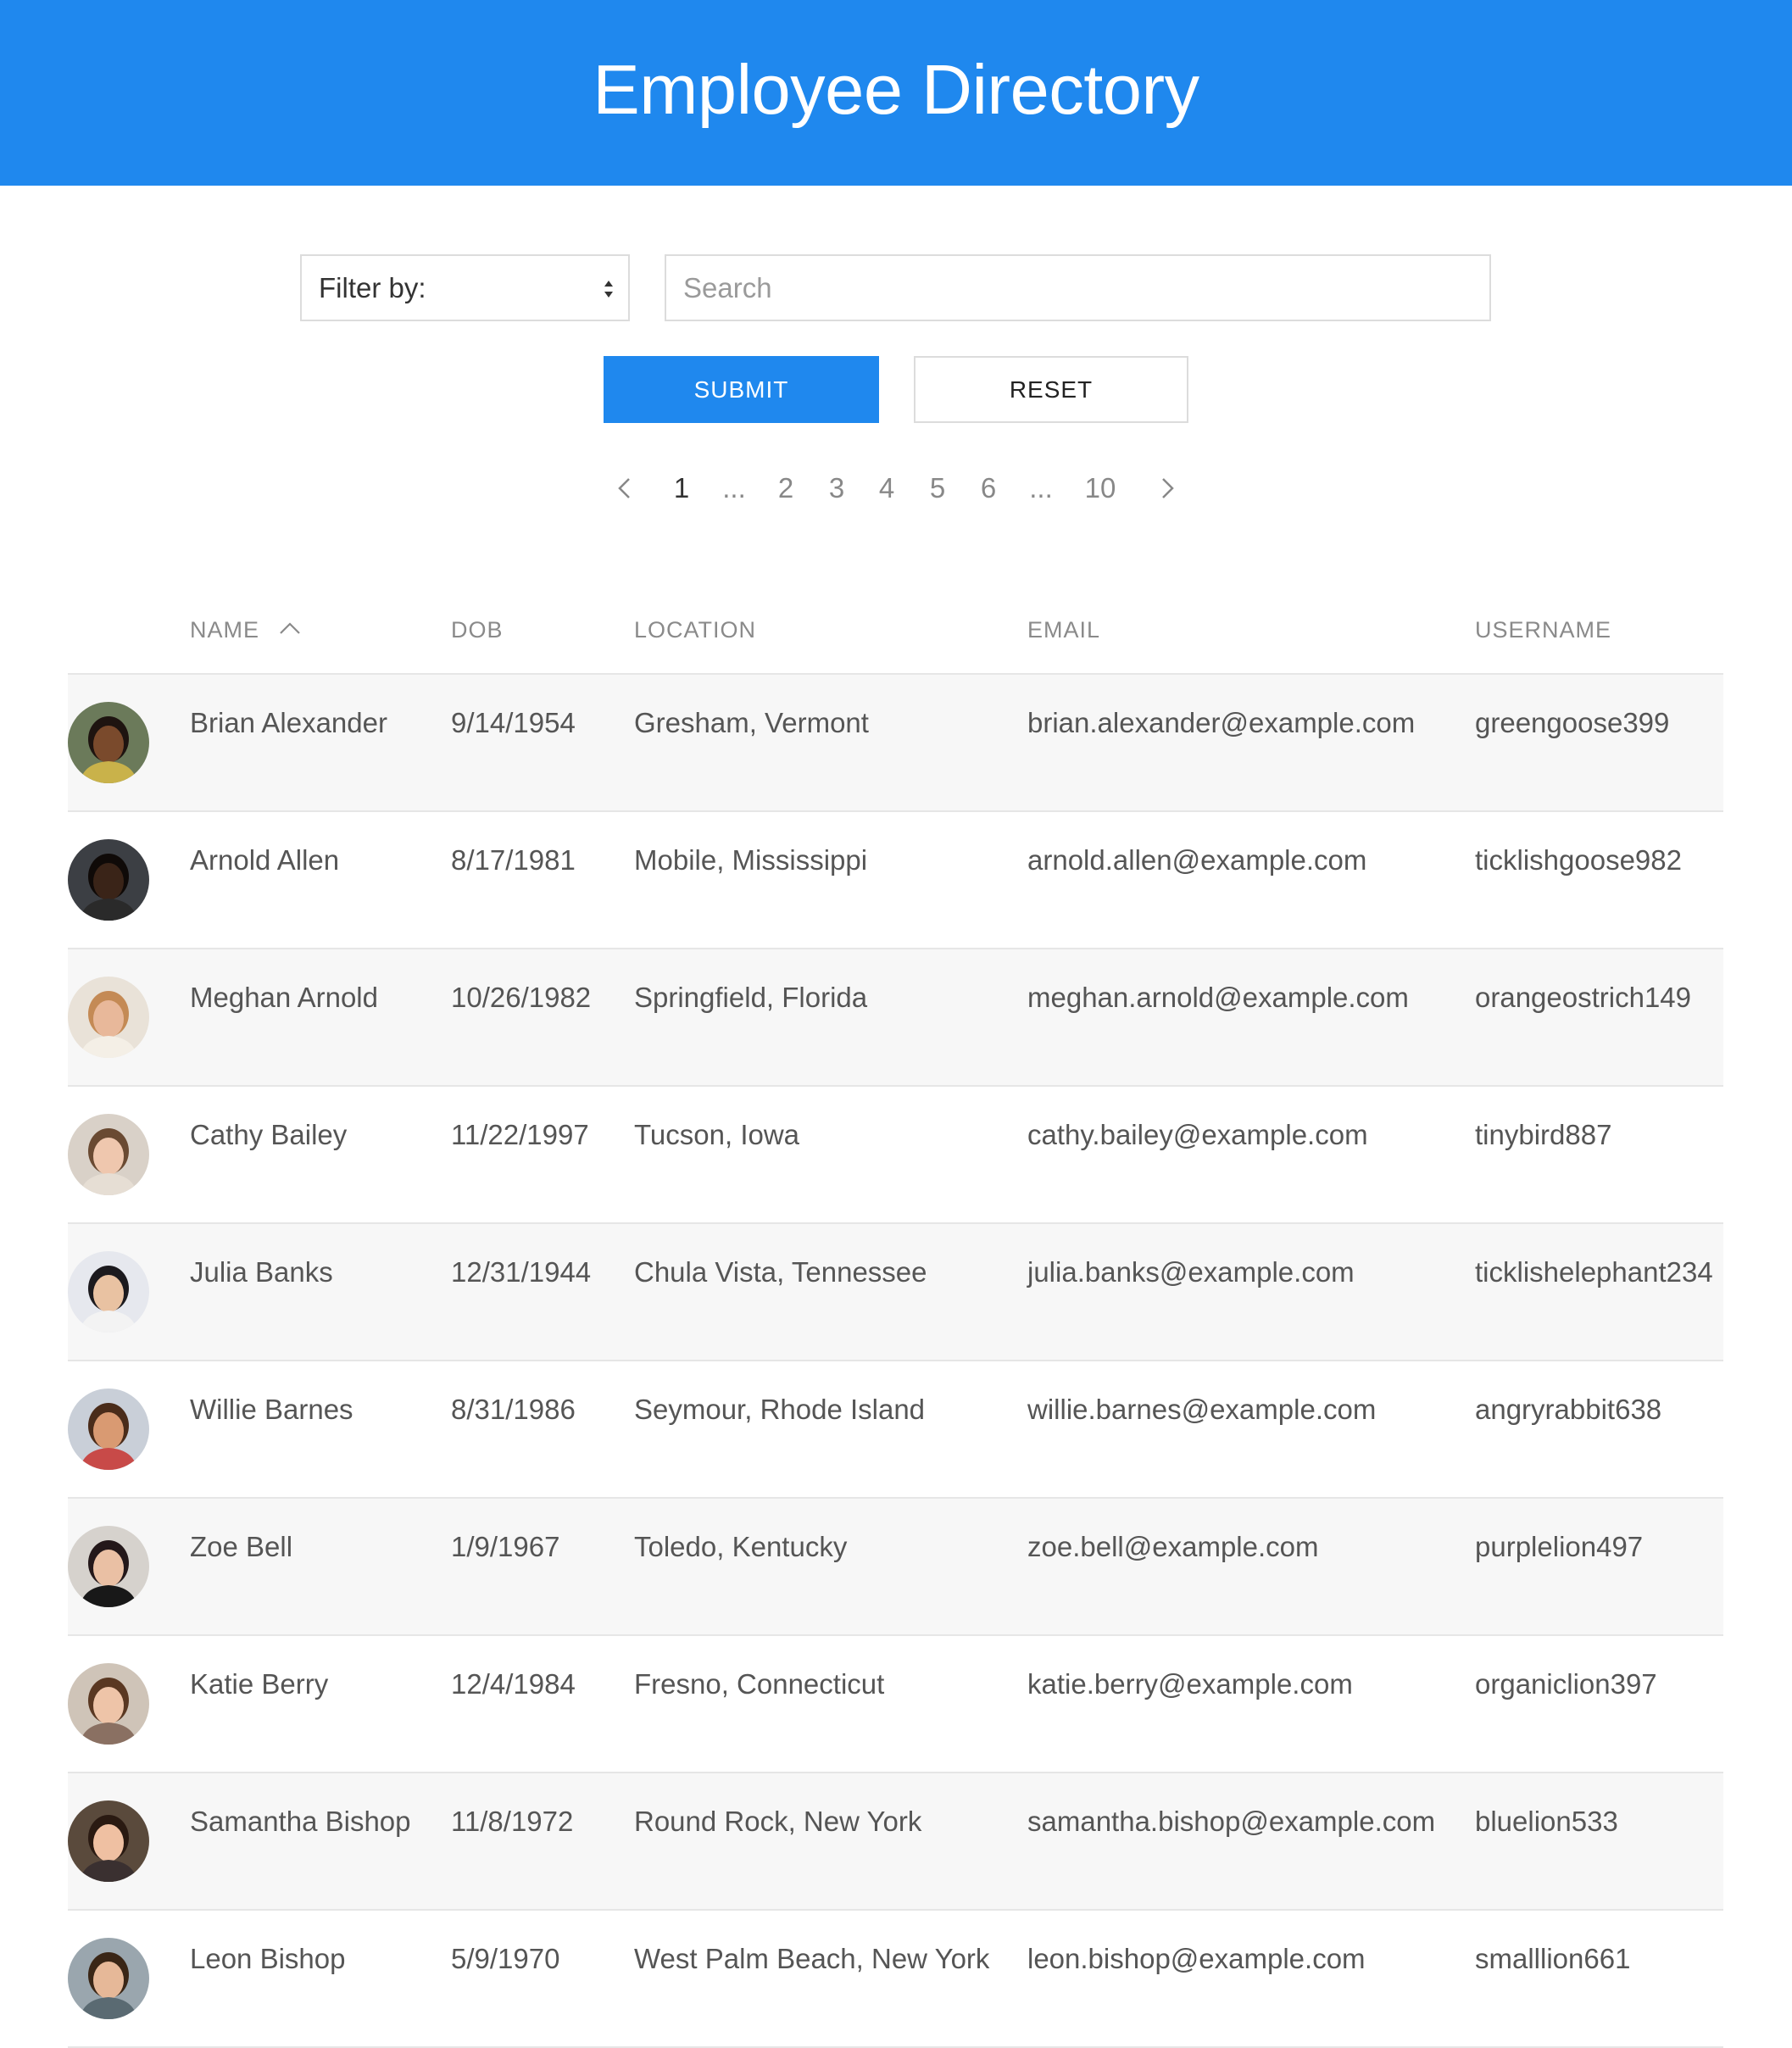 This screenshot has height=2048, width=1792. Describe the element at coordinates (289, 628) in the screenshot. I see `sort-ascending-icon` at that location.